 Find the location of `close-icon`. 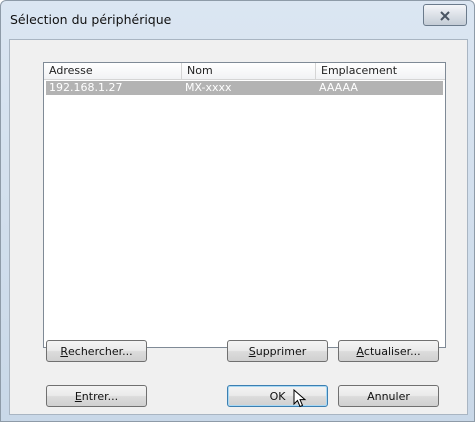

close-icon is located at coordinates (445, 15).